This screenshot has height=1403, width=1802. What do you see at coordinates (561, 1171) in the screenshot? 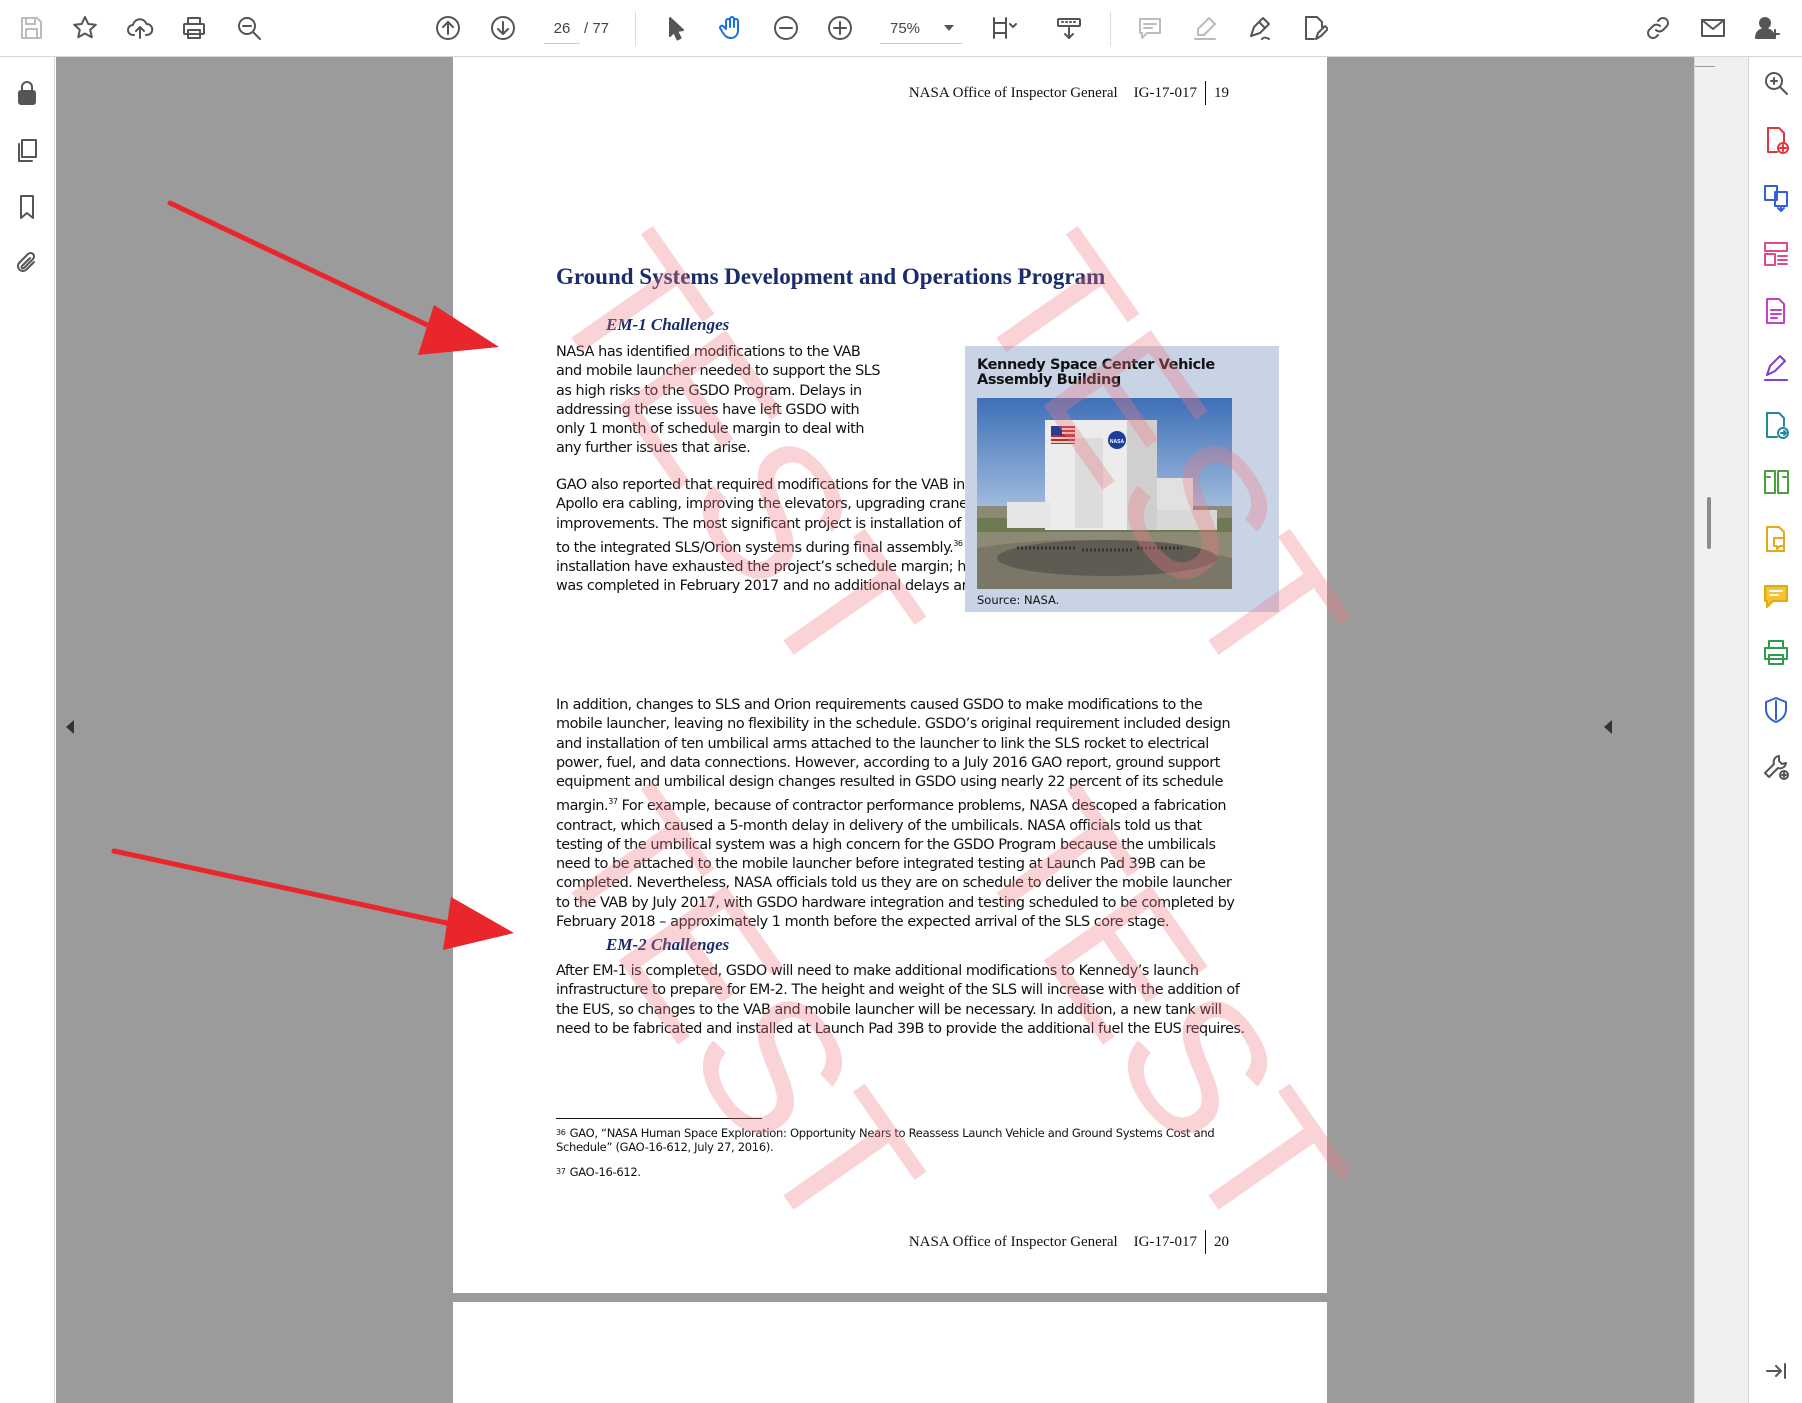
I see `footnote-37-number: 37` at bounding box center [561, 1171].